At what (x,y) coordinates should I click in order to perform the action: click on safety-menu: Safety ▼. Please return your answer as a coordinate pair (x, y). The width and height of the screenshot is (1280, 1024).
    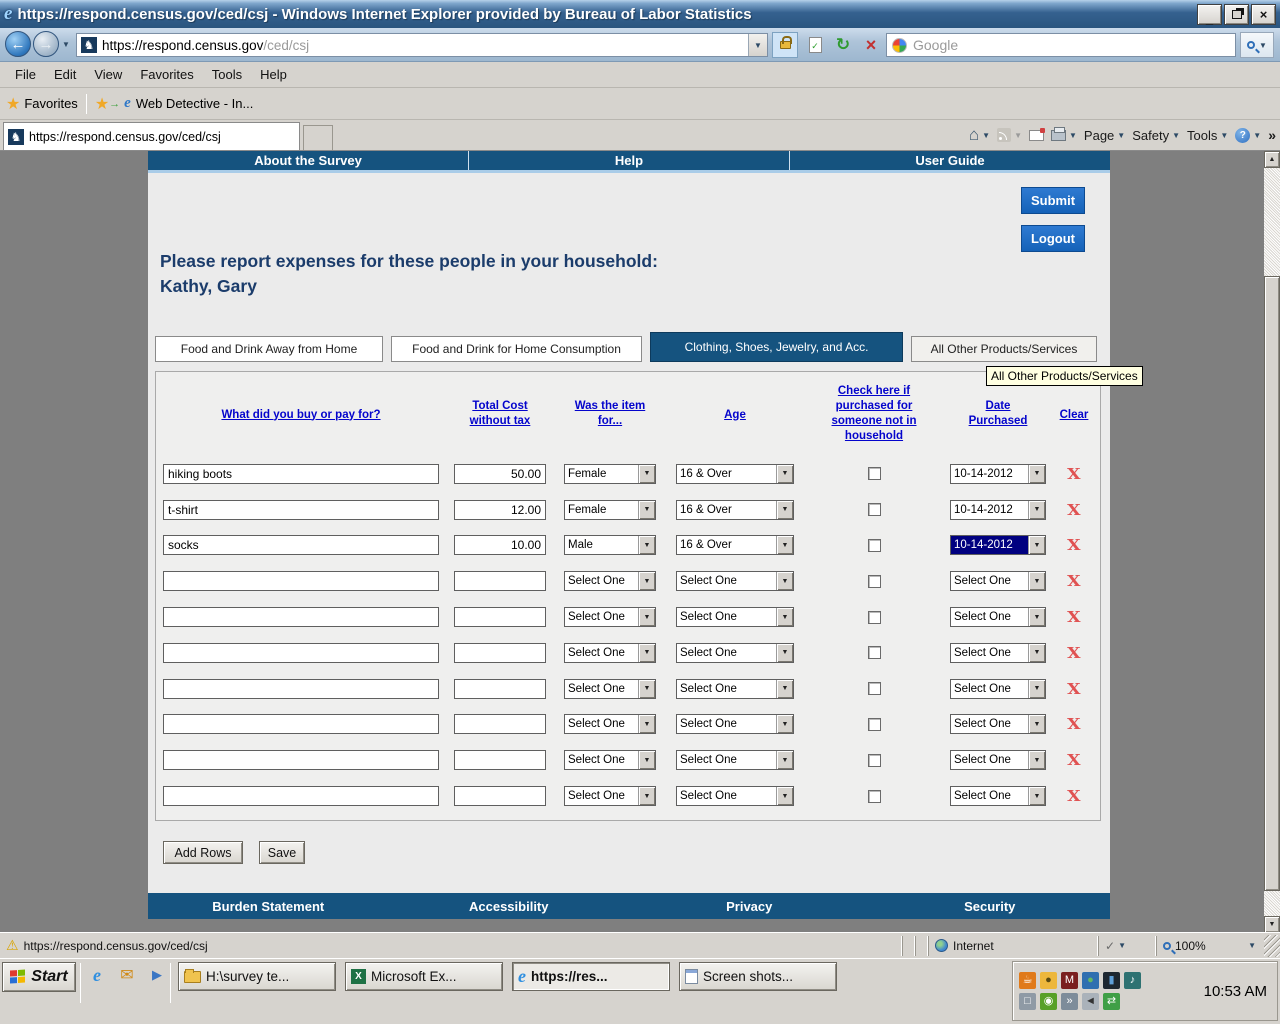
    Looking at the image, I should click on (1156, 135).